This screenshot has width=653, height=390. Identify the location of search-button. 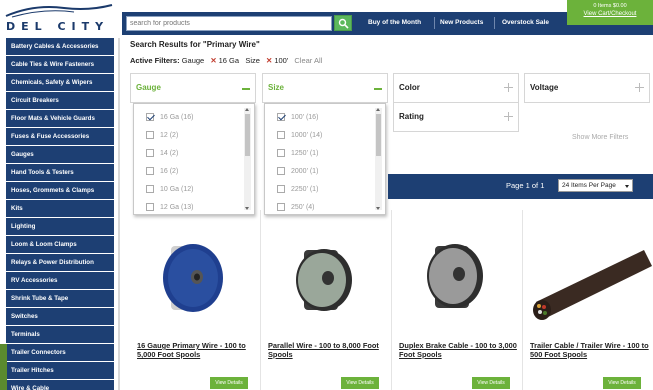
(343, 23).